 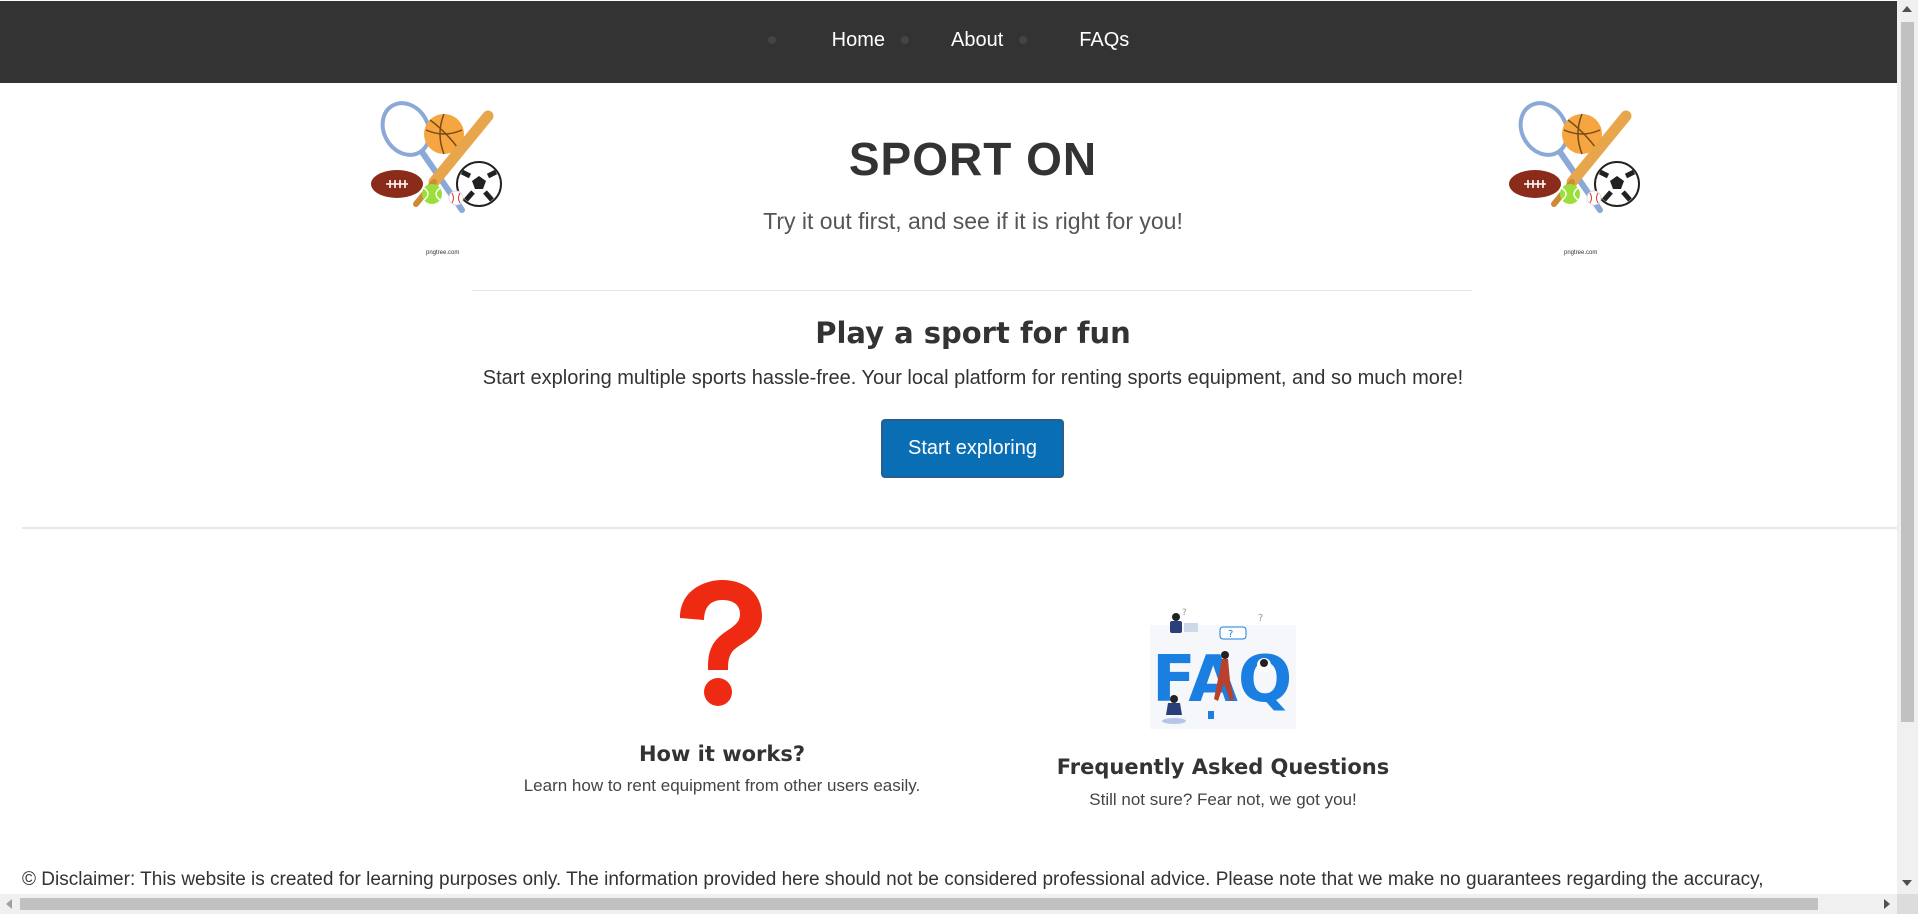 I want to click on scroll-left-arrow-icon, so click(x=9, y=904).